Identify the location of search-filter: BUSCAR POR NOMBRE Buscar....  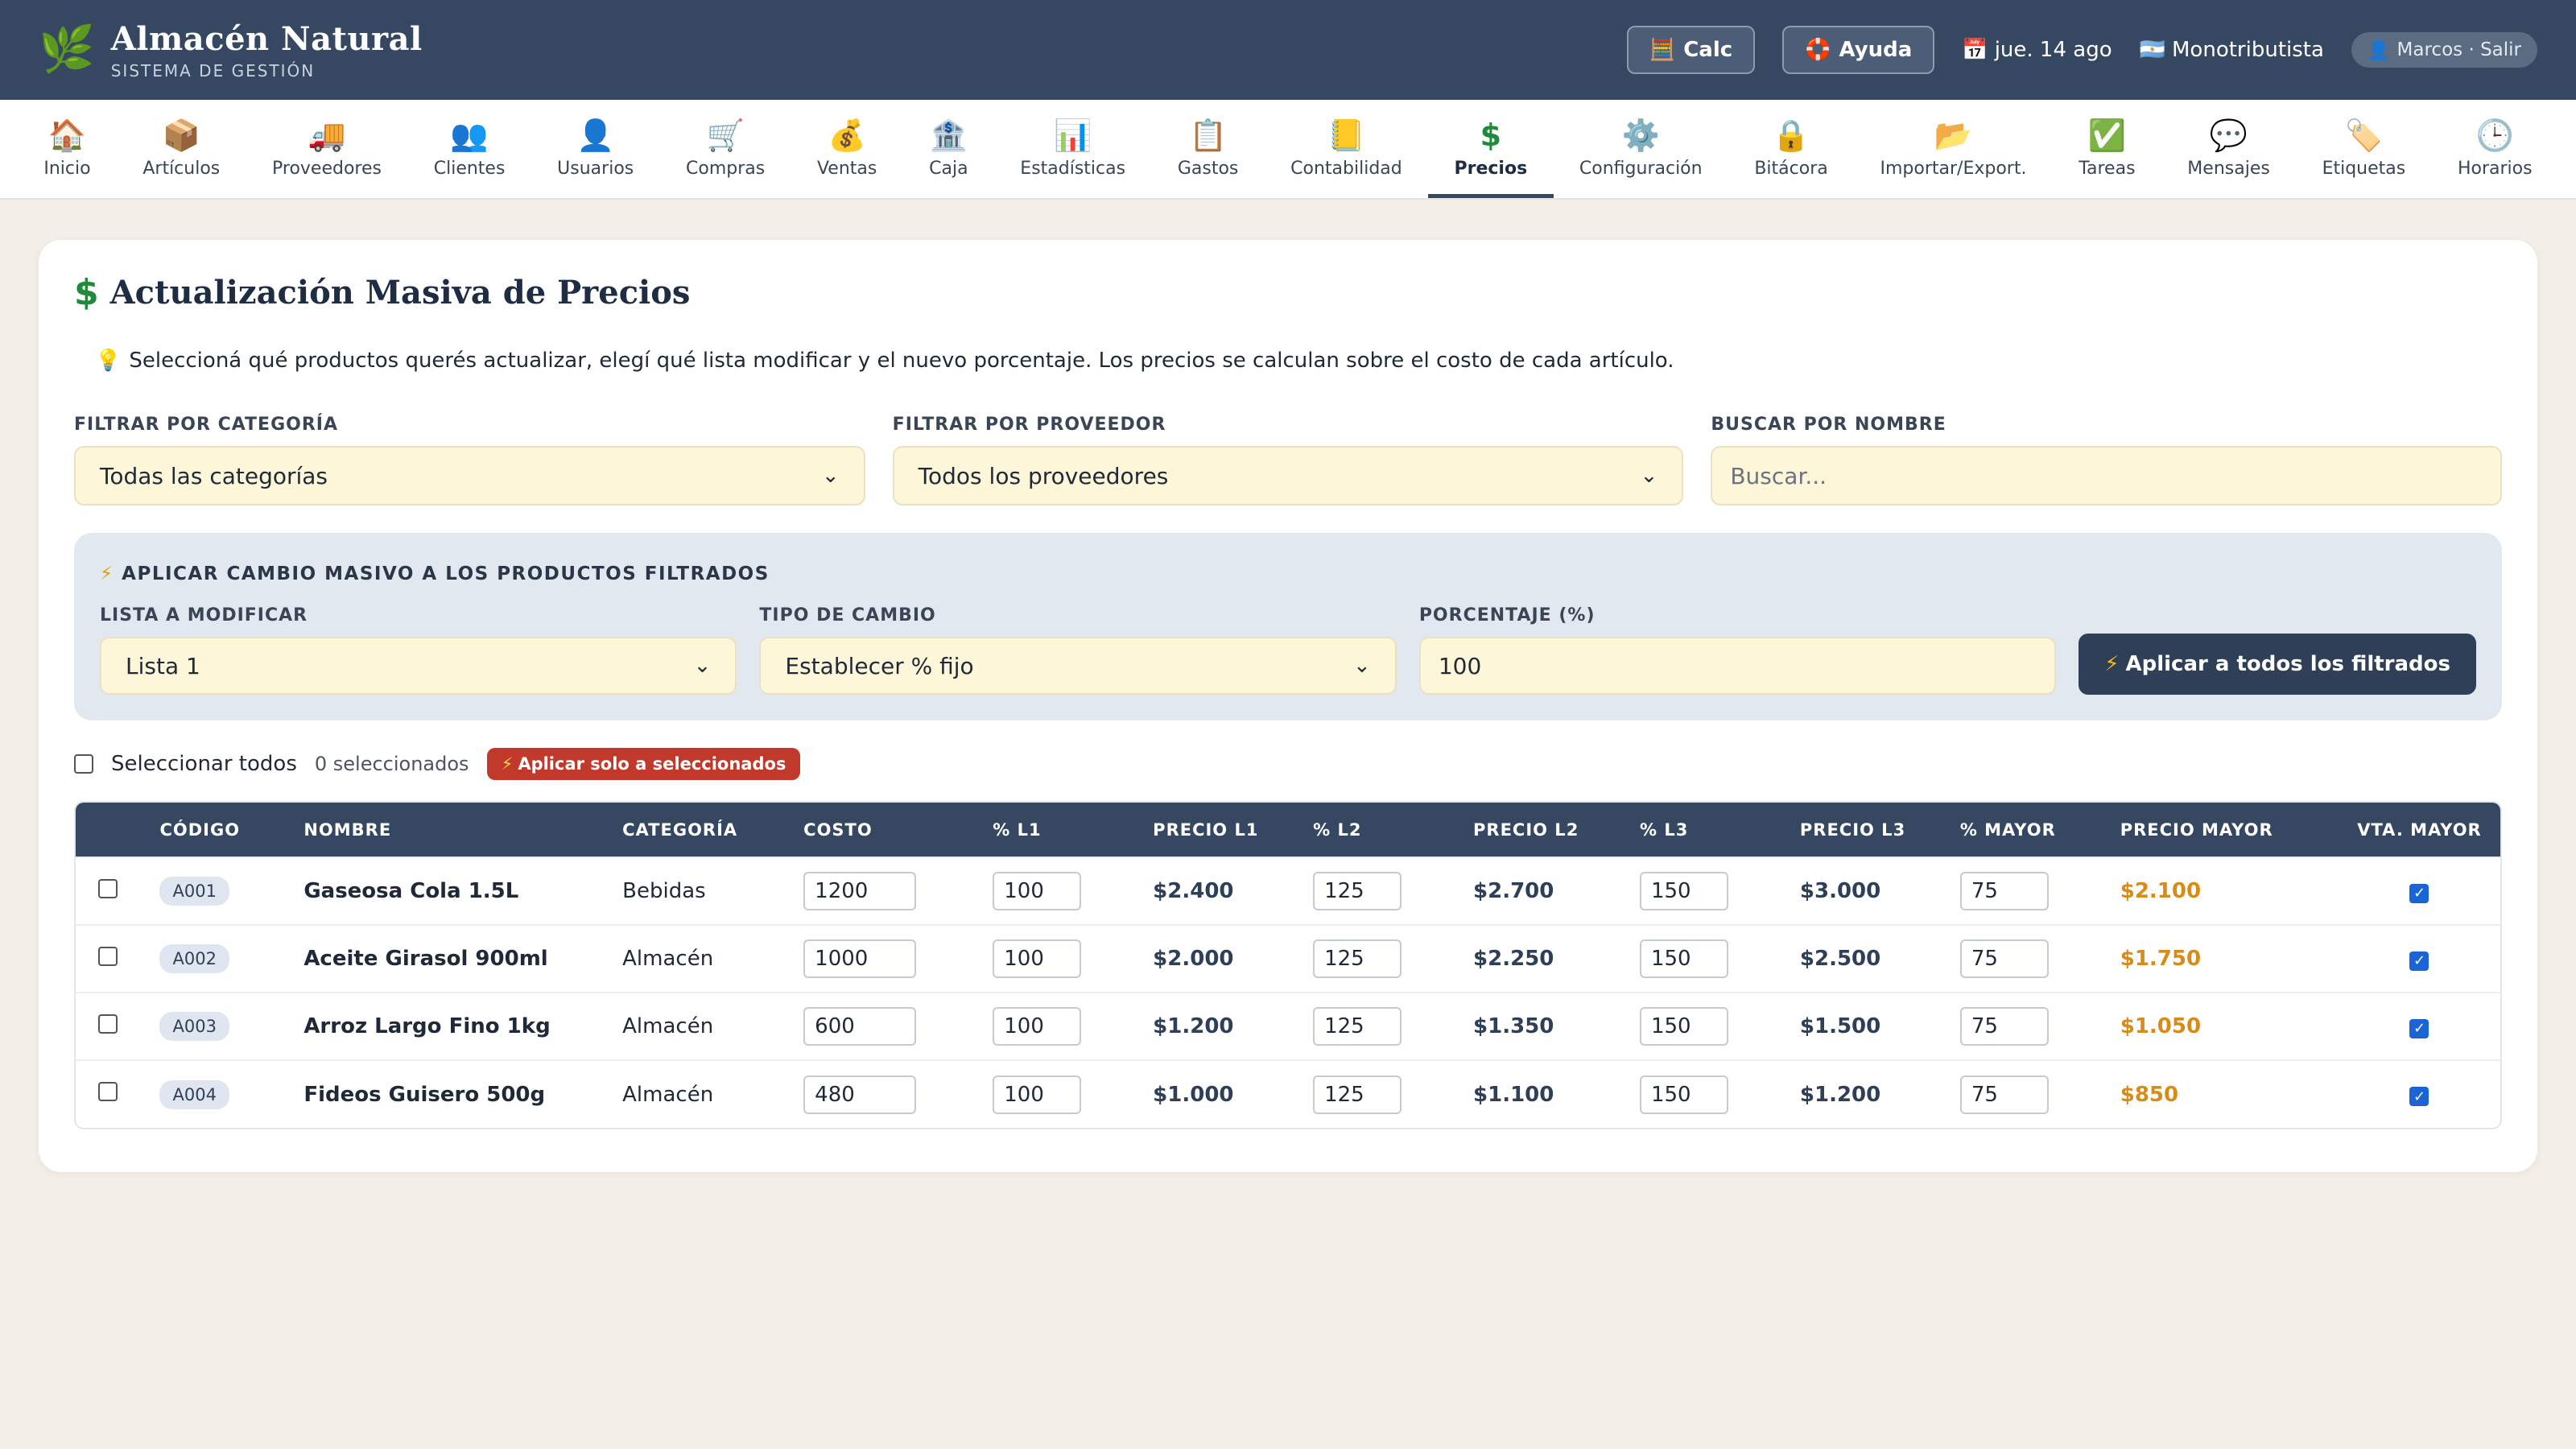
(2107, 460).